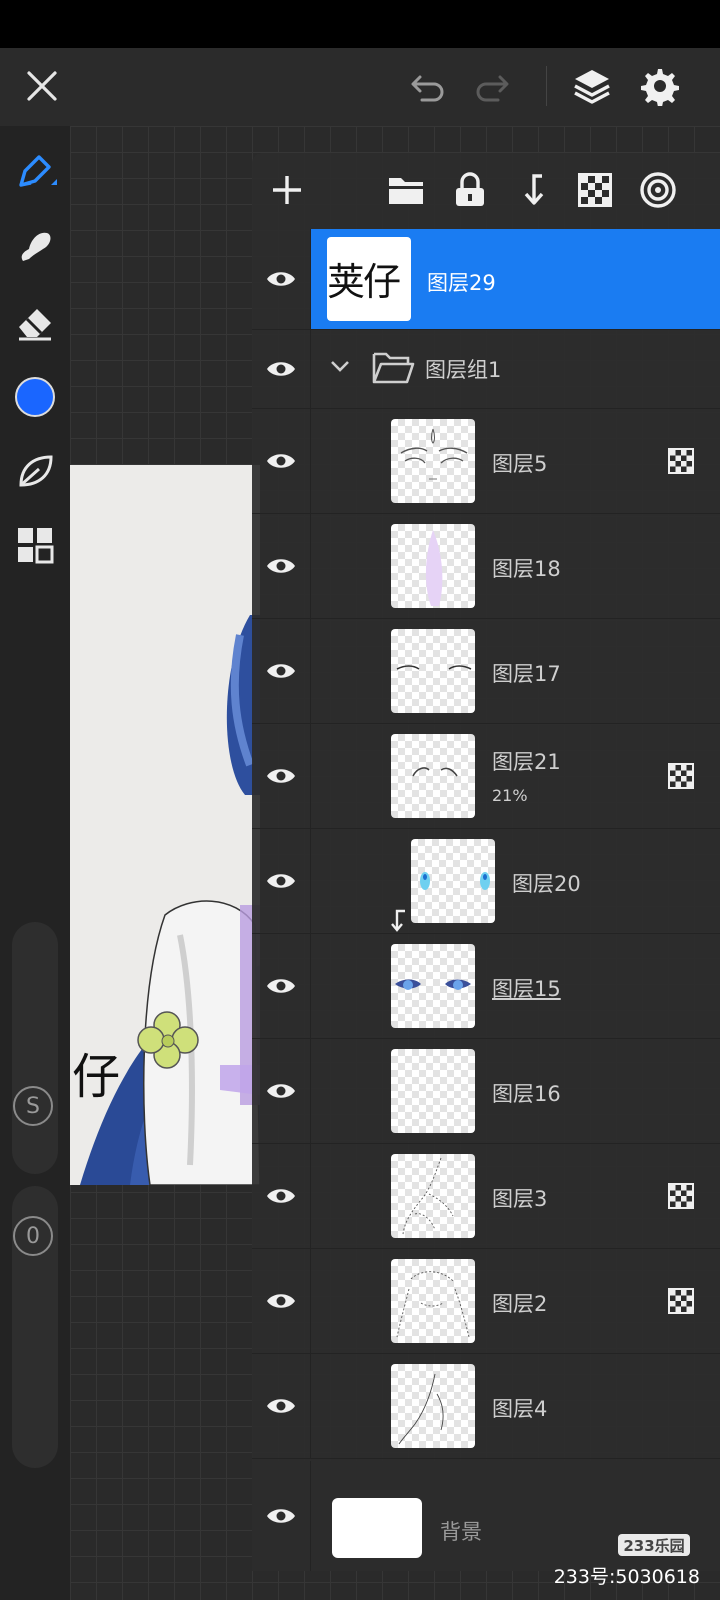 The height and width of the screenshot is (1600, 720). What do you see at coordinates (360, 24) in the screenshot?
I see `status-bar` at bounding box center [360, 24].